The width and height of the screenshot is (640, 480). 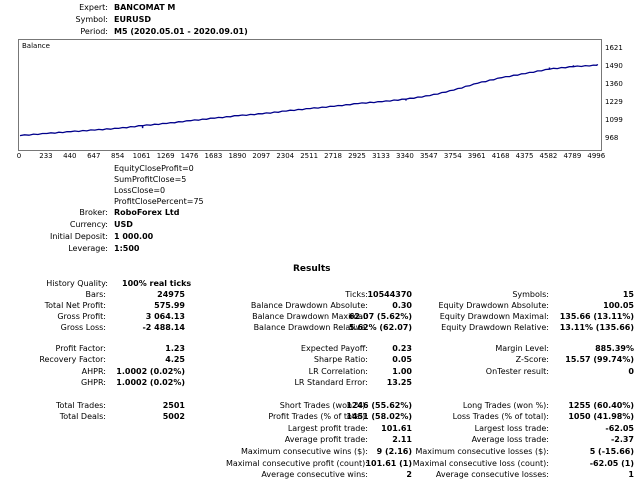 What do you see at coordinates (296, 463) in the screenshot?
I see `metric-label: Maximal consecutive profit (count):` at bounding box center [296, 463].